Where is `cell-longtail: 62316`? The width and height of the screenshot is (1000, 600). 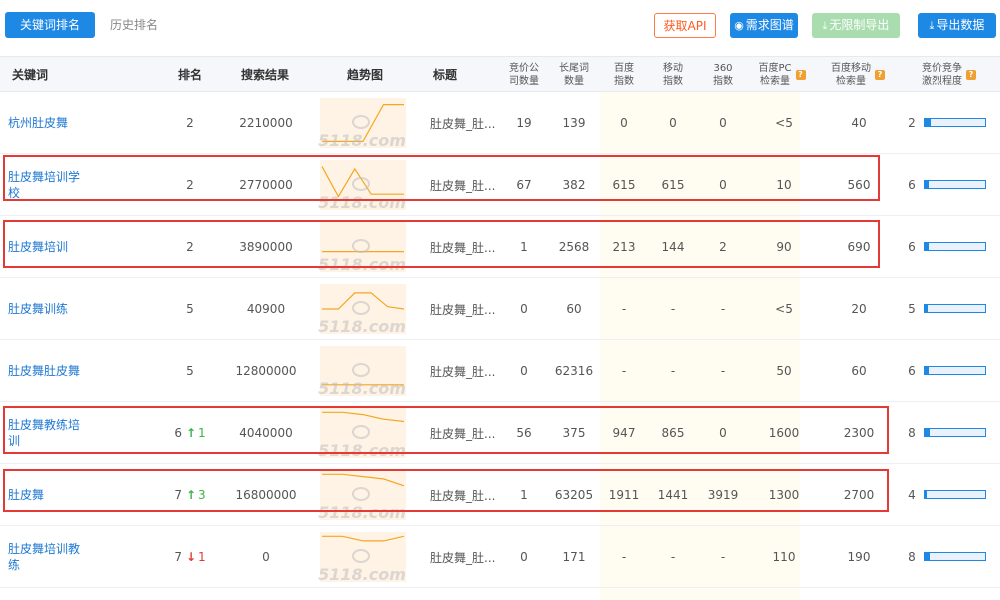 cell-longtail: 62316 is located at coordinates (574, 371).